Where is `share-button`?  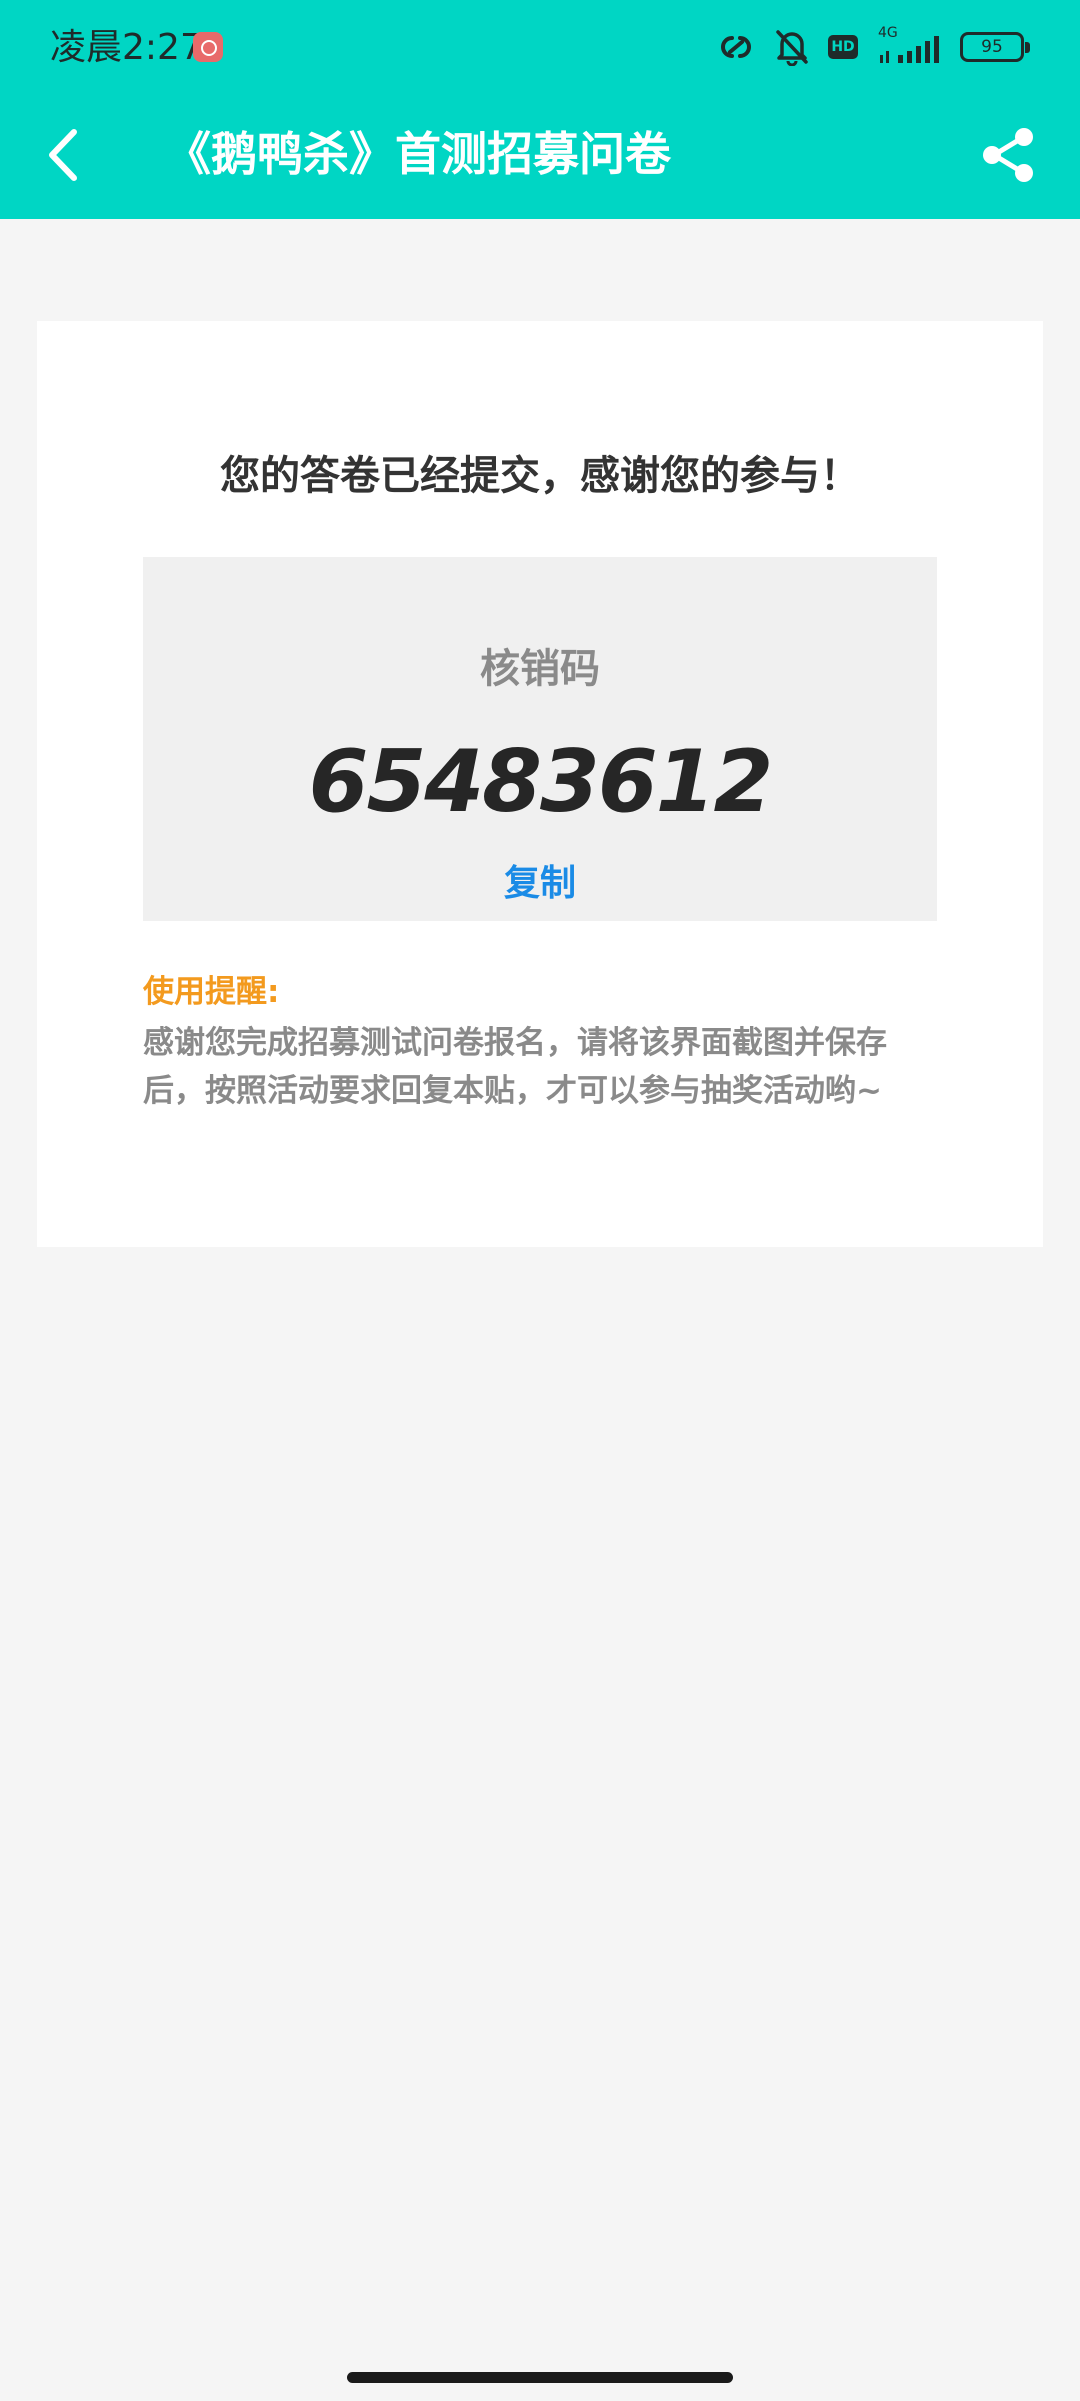 share-button is located at coordinates (1009, 155).